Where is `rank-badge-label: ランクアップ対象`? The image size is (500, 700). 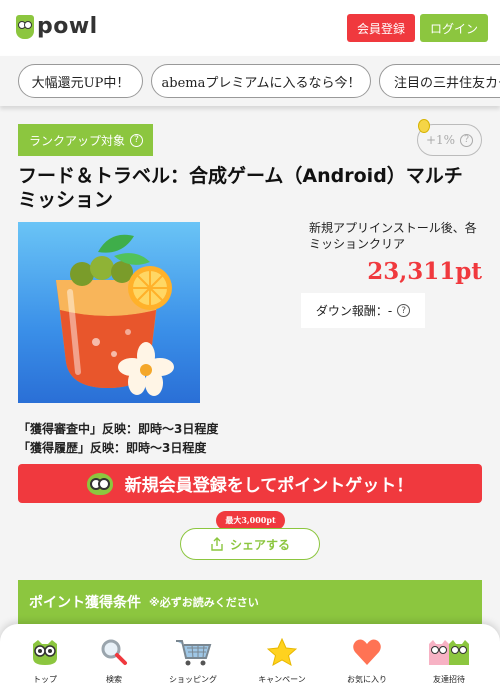 rank-badge-label: ランクアップ対象 is located at coordinates (77, 140).